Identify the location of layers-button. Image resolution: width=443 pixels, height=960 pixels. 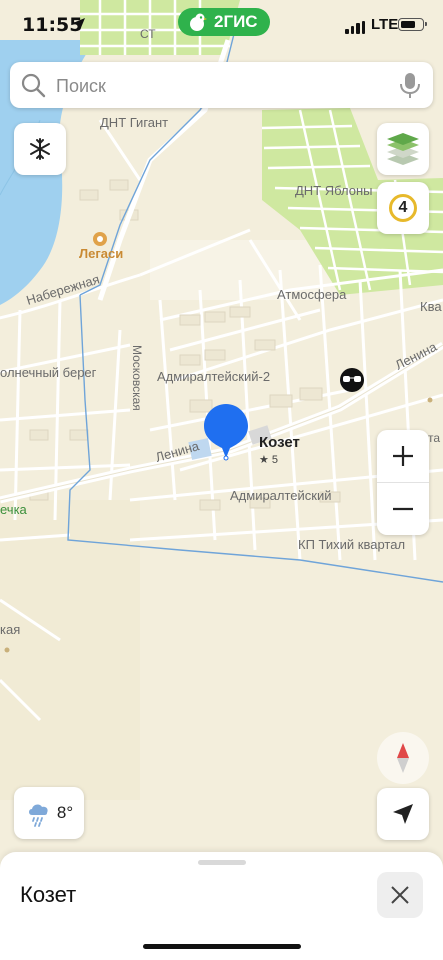
(403, 149).